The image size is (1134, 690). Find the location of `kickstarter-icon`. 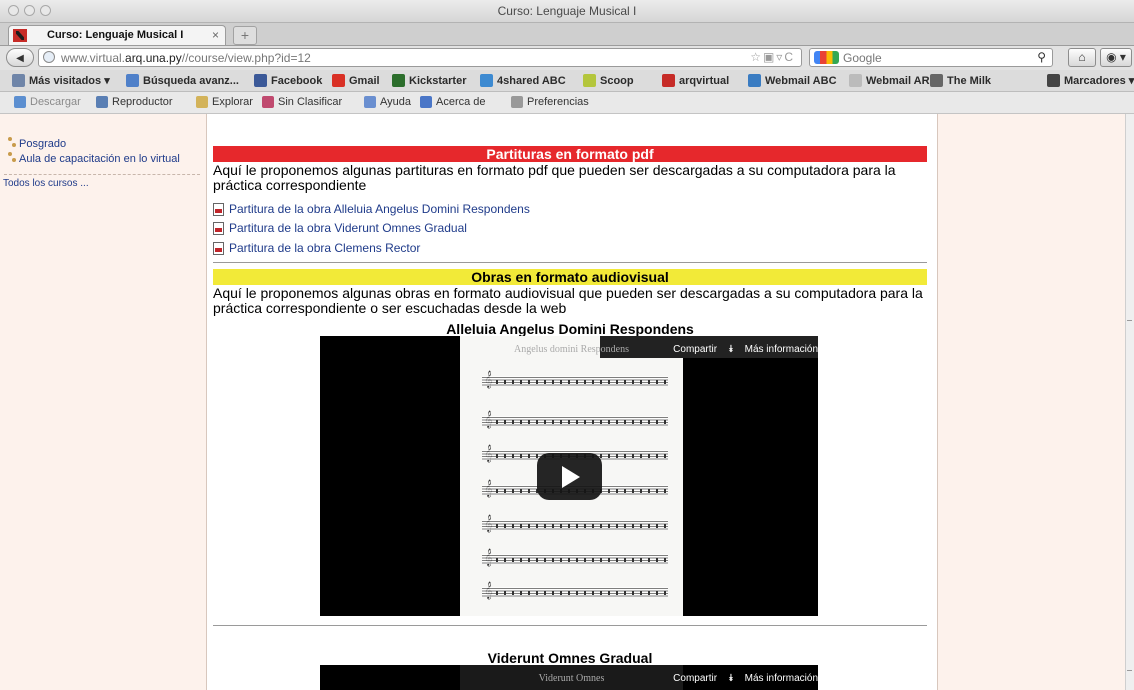

kickstarter-icon is located at coordinates (398, 80).